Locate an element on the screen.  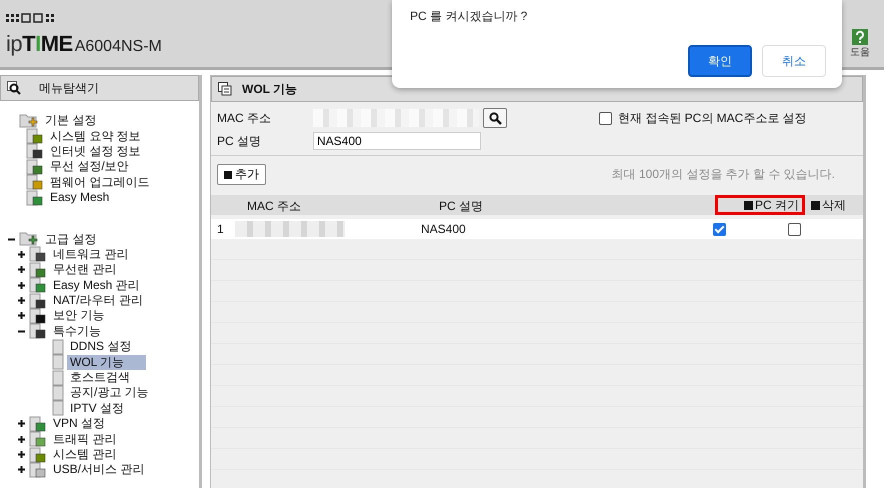
row-number: 1 is located at coordinates (220, 229).